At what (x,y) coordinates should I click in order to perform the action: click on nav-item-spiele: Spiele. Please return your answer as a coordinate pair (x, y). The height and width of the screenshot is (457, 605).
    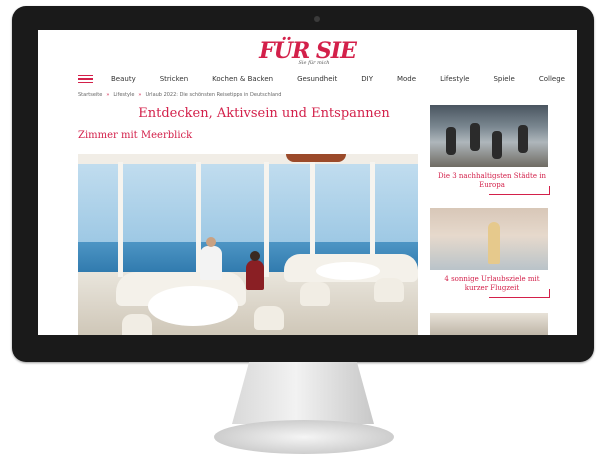
    Looking at the image, I should click on (503, 79).